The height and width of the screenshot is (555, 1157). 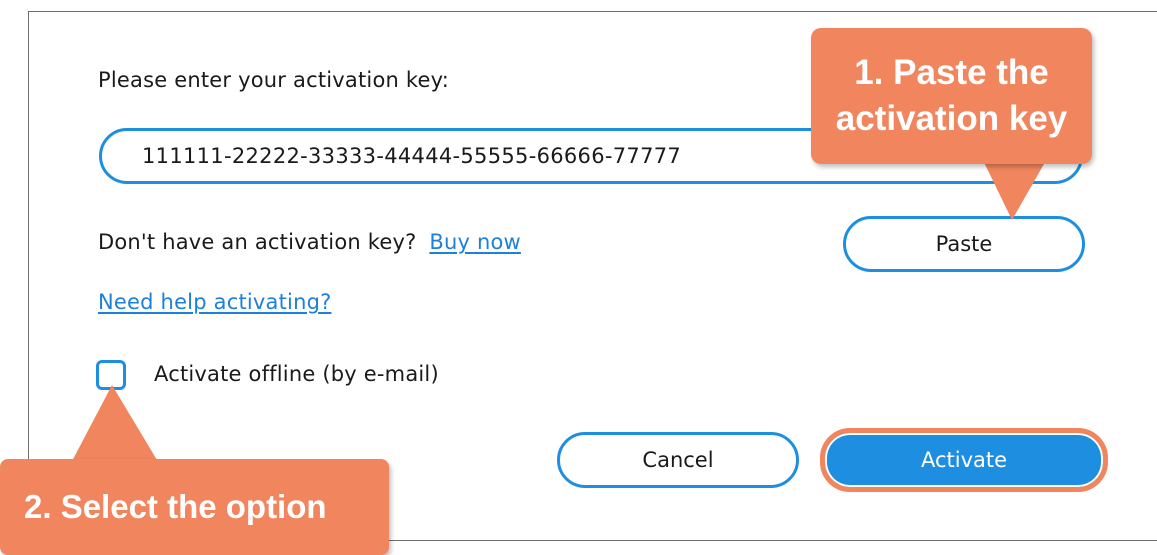 I want to click on activate-button: Activate, so click(x=964, y=460).